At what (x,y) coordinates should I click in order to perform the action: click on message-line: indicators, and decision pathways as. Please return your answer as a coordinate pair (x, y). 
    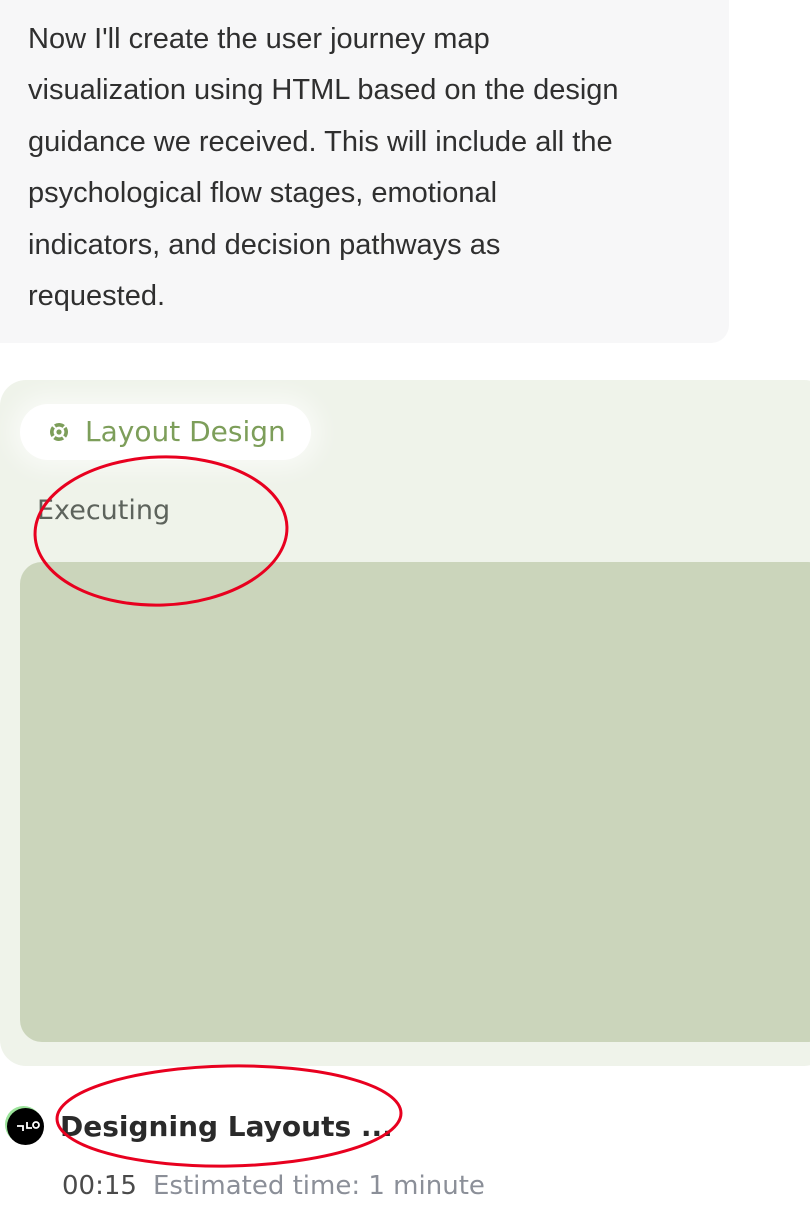
    Looking at the image, I should click on (264, 244).